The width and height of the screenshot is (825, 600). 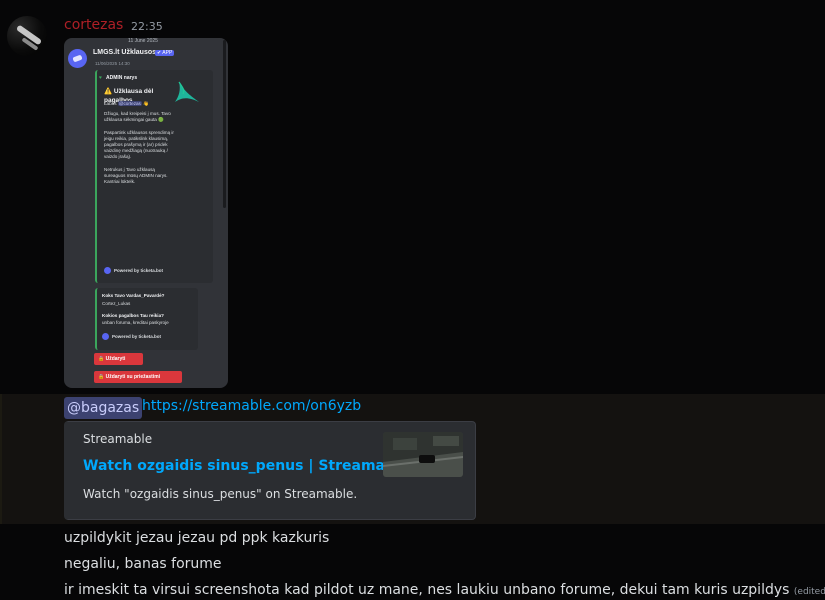 I want to click on green-heart-icon: ♥, so click(x=100, y=78).